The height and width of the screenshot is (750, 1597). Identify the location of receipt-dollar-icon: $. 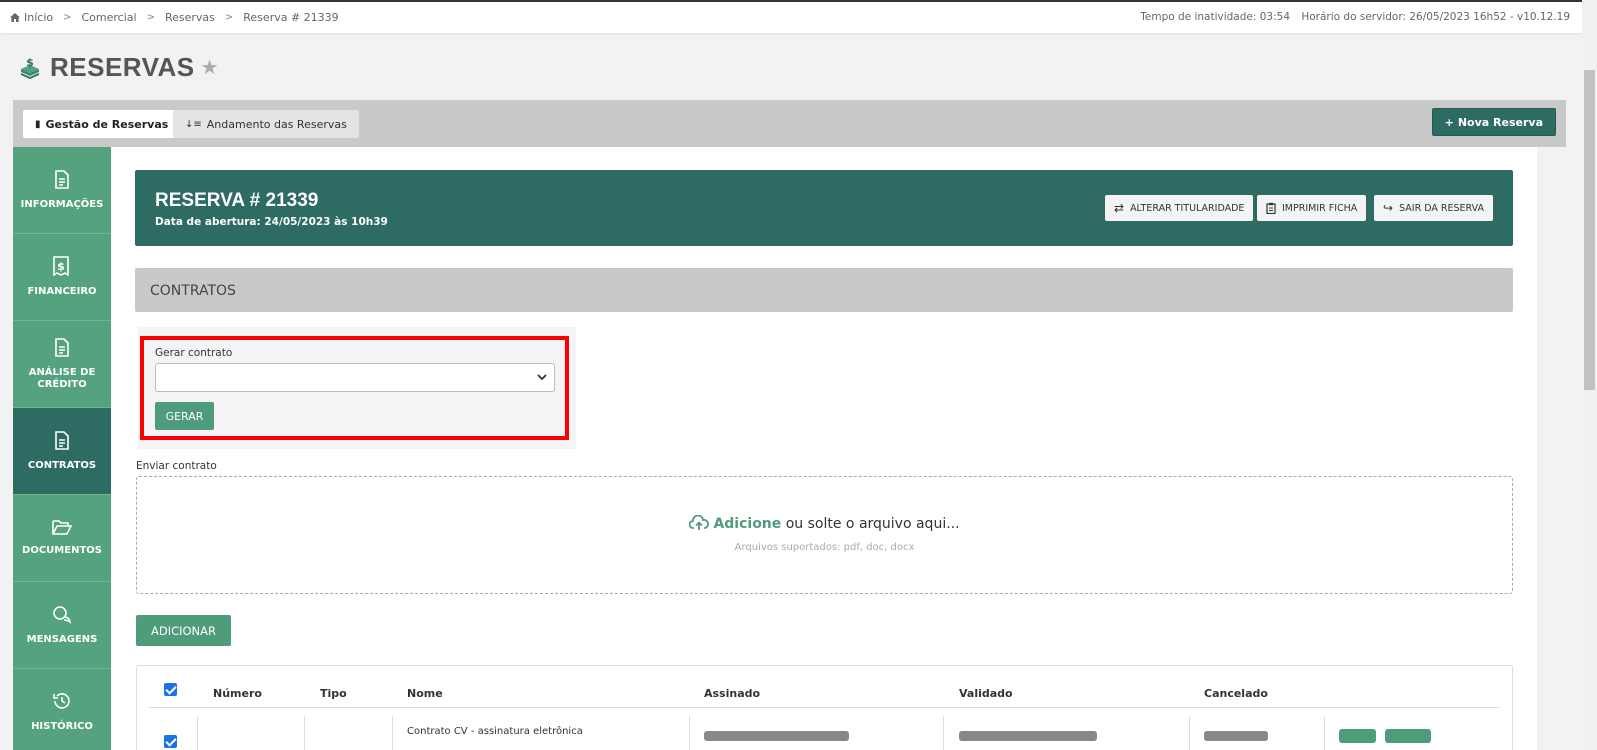
(61, 266).